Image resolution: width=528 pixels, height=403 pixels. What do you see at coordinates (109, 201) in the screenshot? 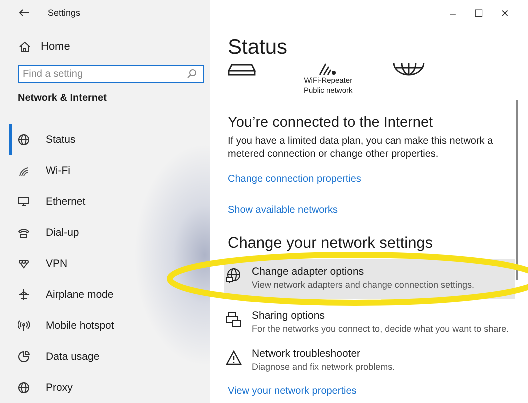
I see `nav-item: Ethernet` at bounding box center [109, 201].